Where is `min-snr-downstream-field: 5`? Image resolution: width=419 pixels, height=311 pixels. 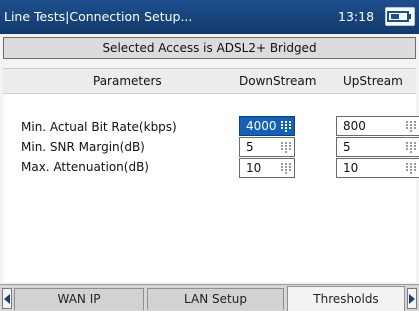
min-snr-downstream-field: 5 is located at coordinates (267, 147).